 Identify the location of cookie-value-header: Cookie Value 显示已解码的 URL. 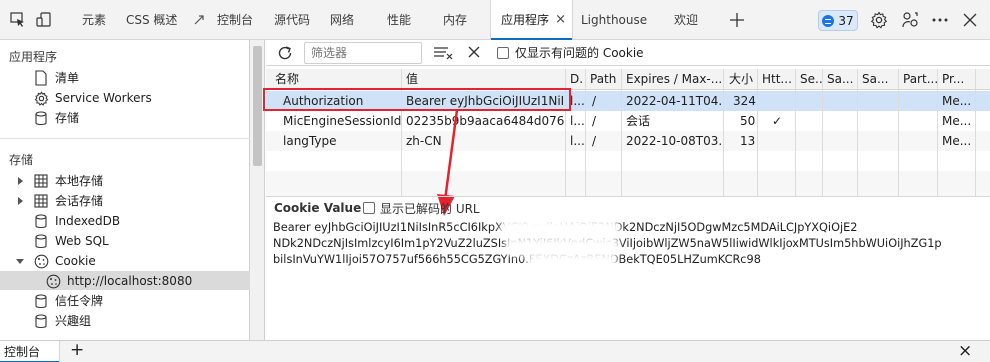
(628, 206).